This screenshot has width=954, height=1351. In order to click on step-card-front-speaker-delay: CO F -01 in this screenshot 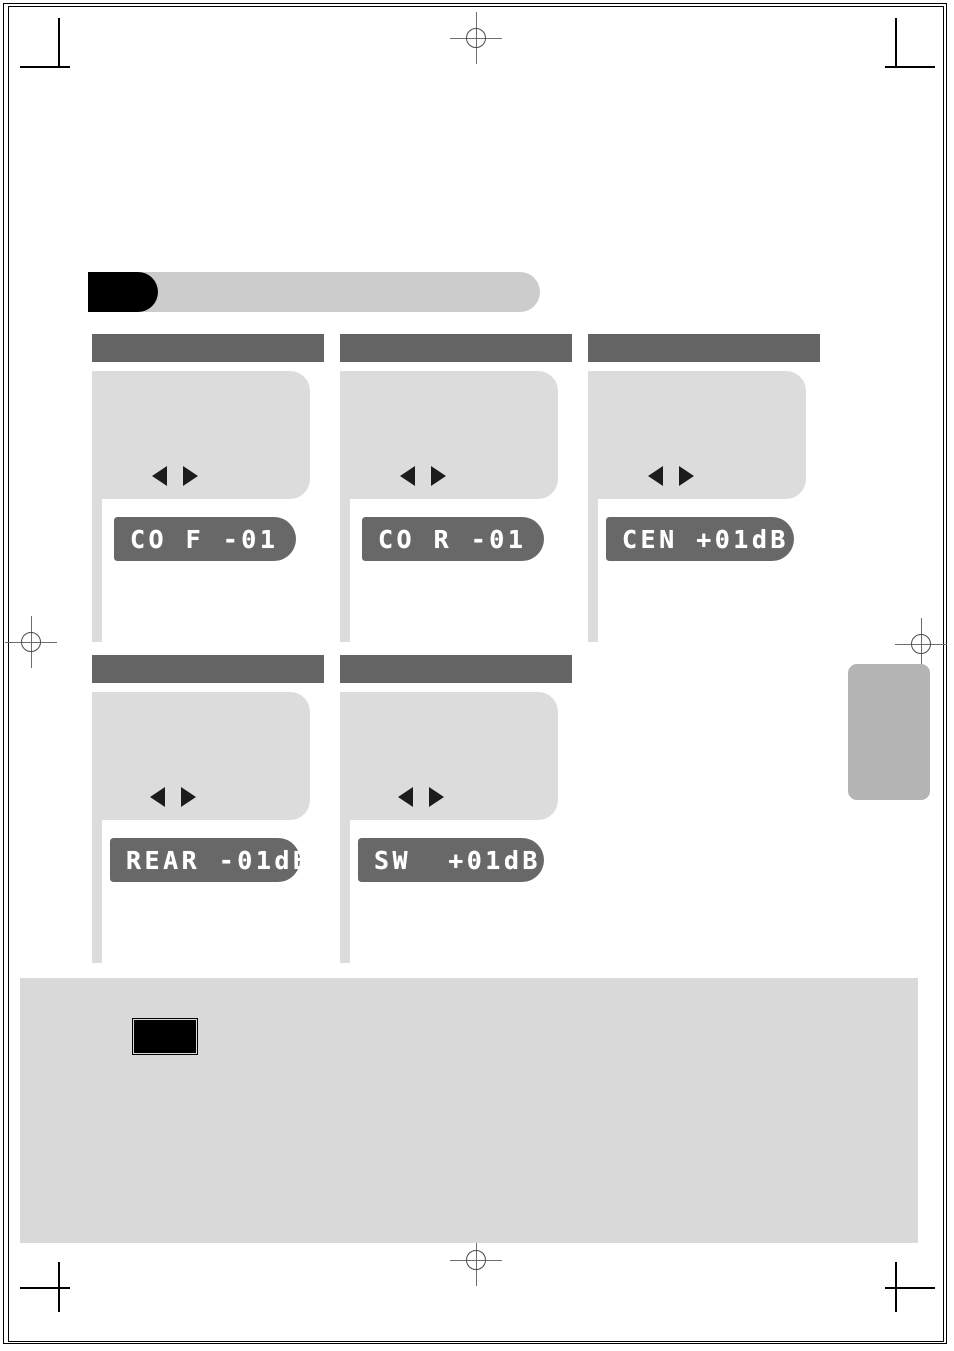, I will do `click(210, 489)`.